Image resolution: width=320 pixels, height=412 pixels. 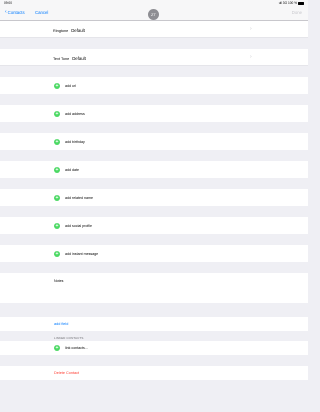 I want to click on add-field-row: add field, so click(x=154, y=324).